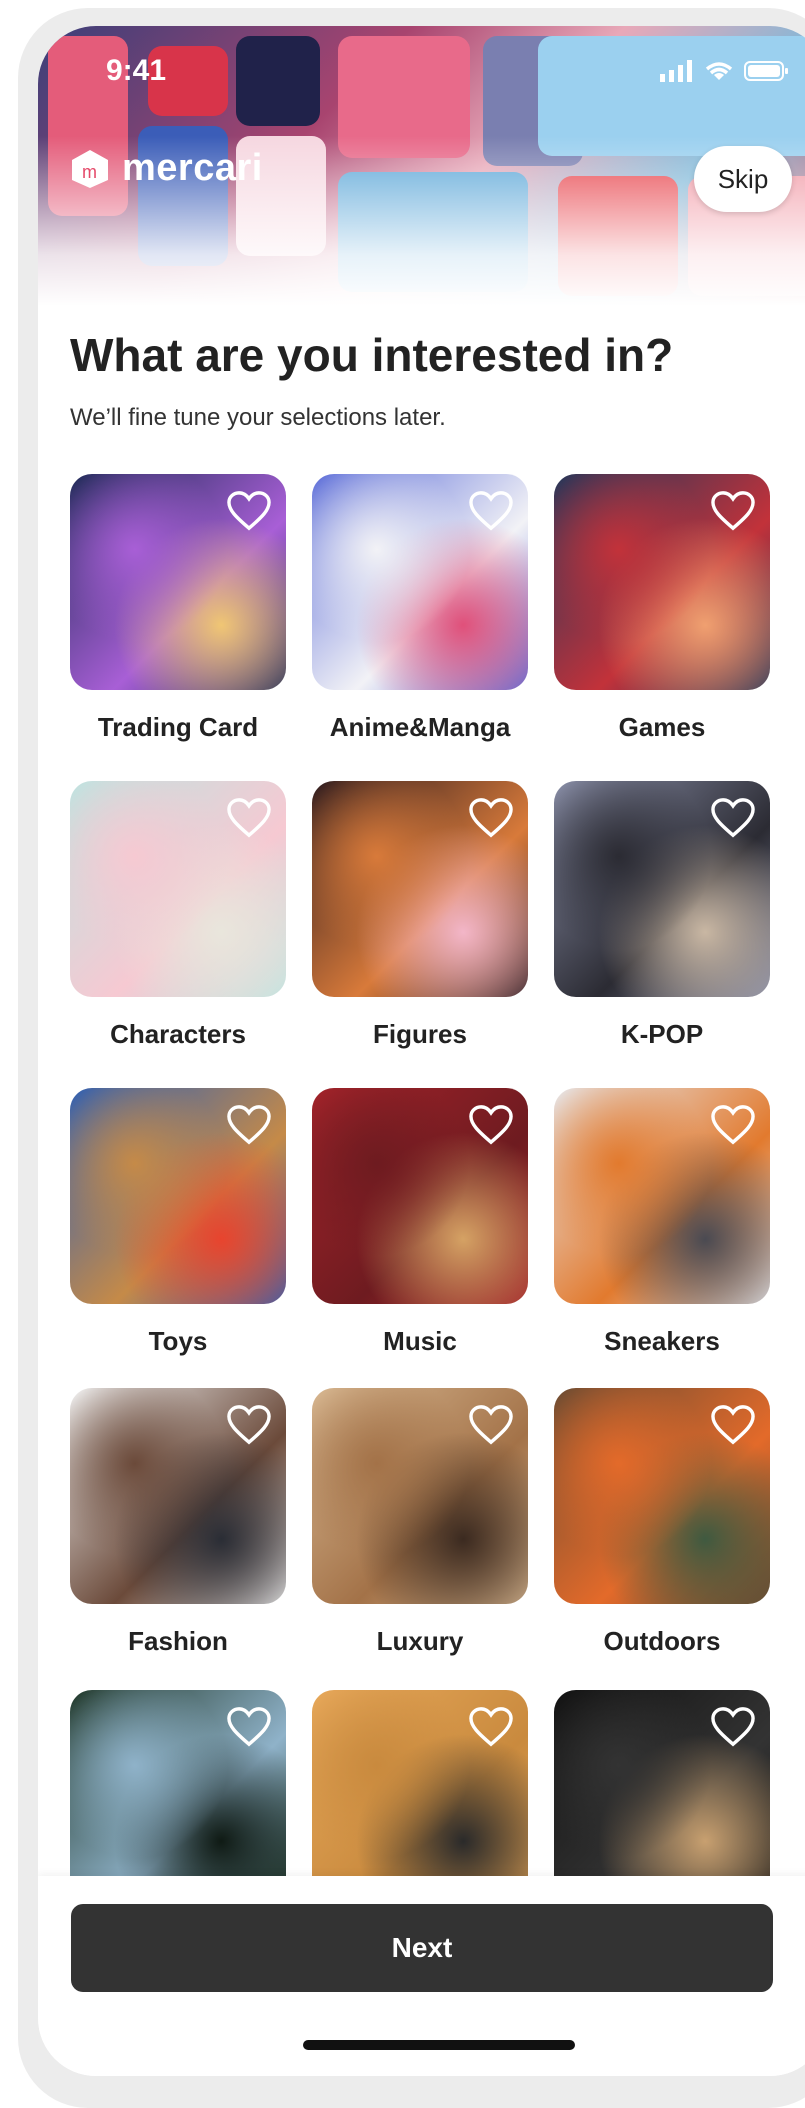 This screenshot has height=2108, width=805. Describe the element at coordinates (662, 1641) in the screenshot. I see `category-label: Outdoors` at that location.